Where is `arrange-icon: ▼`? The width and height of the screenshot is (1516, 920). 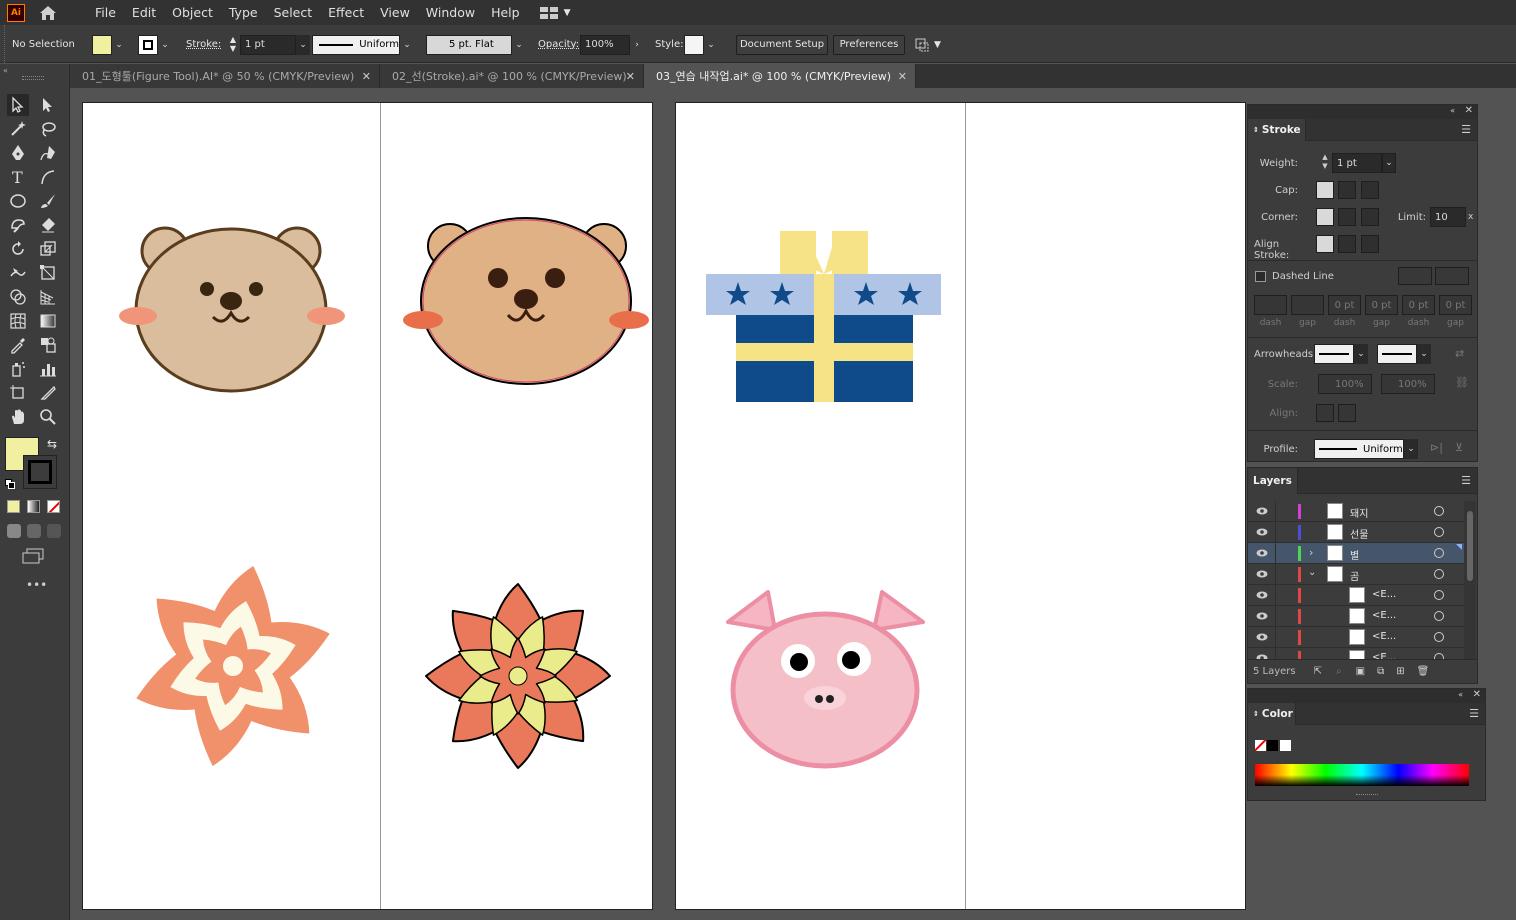
arrange-icon: ▼ is located at coordinates (927, 44).